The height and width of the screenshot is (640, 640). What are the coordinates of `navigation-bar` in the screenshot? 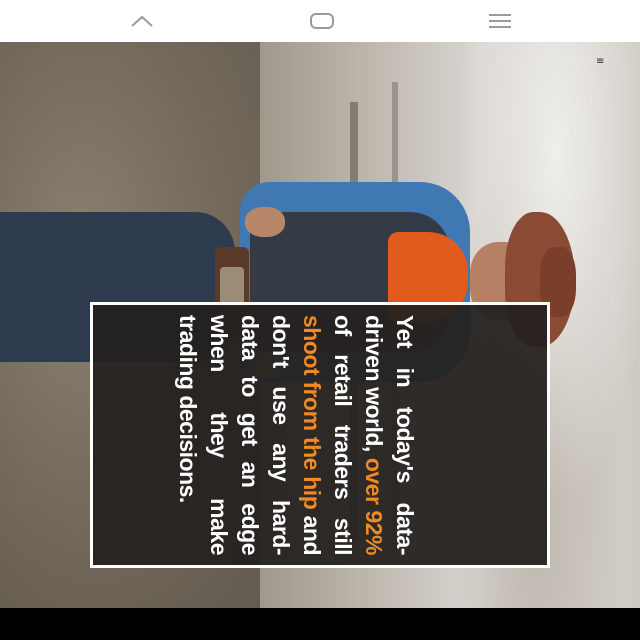 It's located at (320, 21).